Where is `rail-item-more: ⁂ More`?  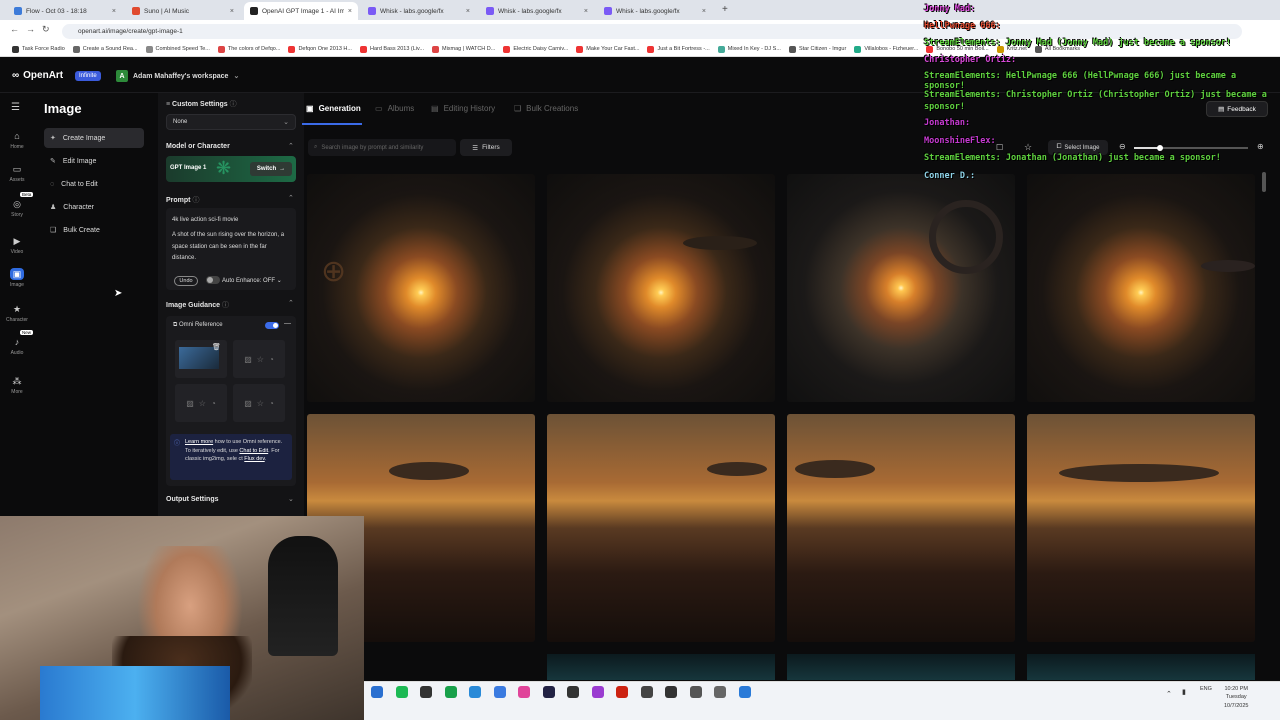 rail-item-more: ⁂ More is located at coordinates (17, 385).